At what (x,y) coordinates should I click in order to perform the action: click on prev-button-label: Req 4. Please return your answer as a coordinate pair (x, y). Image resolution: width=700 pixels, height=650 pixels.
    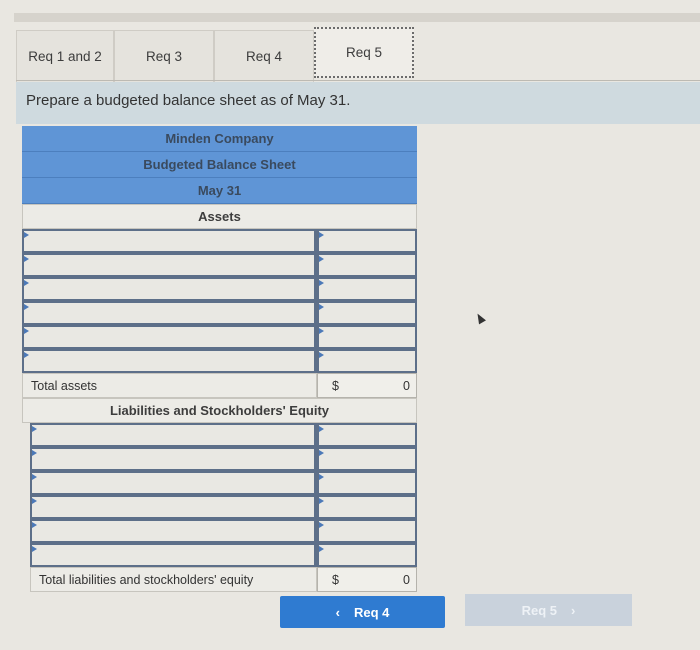
    Looking at the image, I should click on (371, 612).